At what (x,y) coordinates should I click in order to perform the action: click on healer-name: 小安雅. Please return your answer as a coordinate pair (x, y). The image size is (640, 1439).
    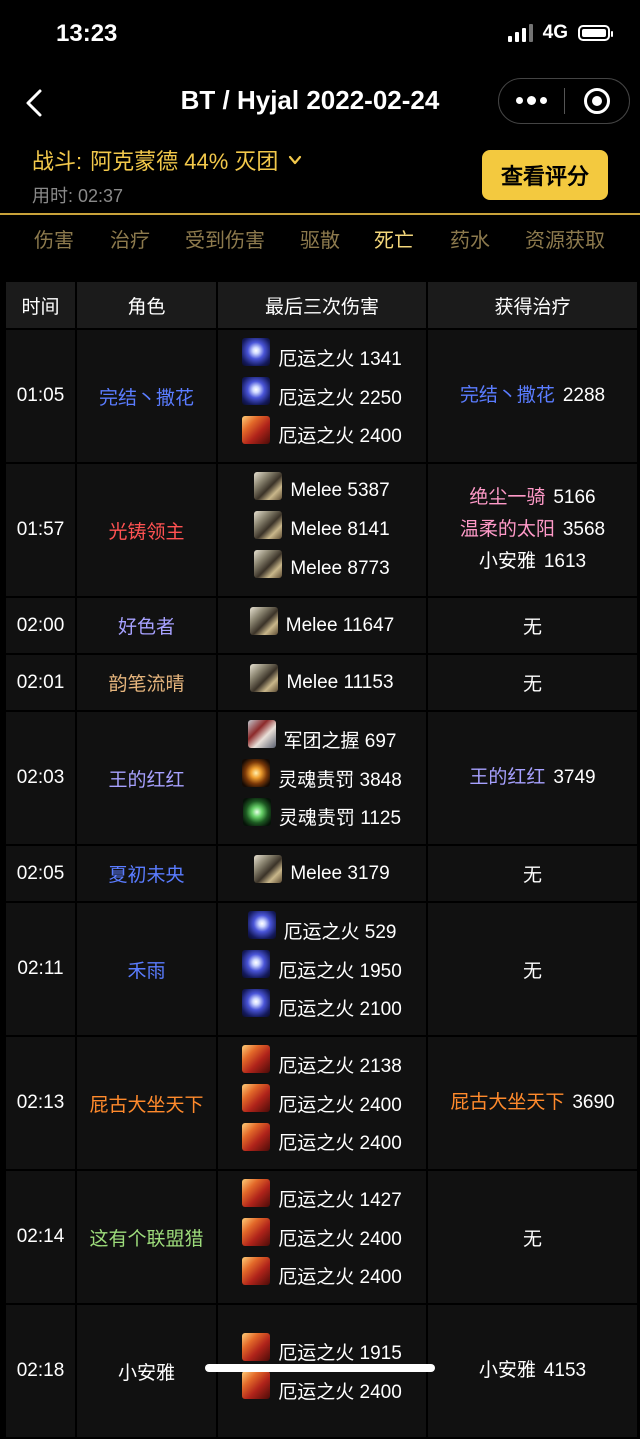
    Looking at the image, I should click on (507, 561).